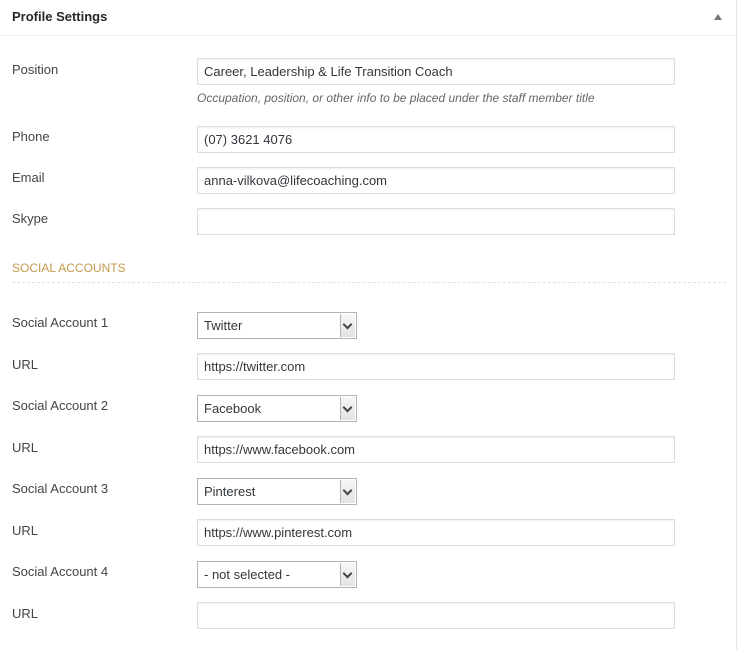 The width and height of the screenshot is (738, 650). Describe the element at coordinates (277, 325) in the screenshot. I see `social-account-1-select: Twitter` at that location.